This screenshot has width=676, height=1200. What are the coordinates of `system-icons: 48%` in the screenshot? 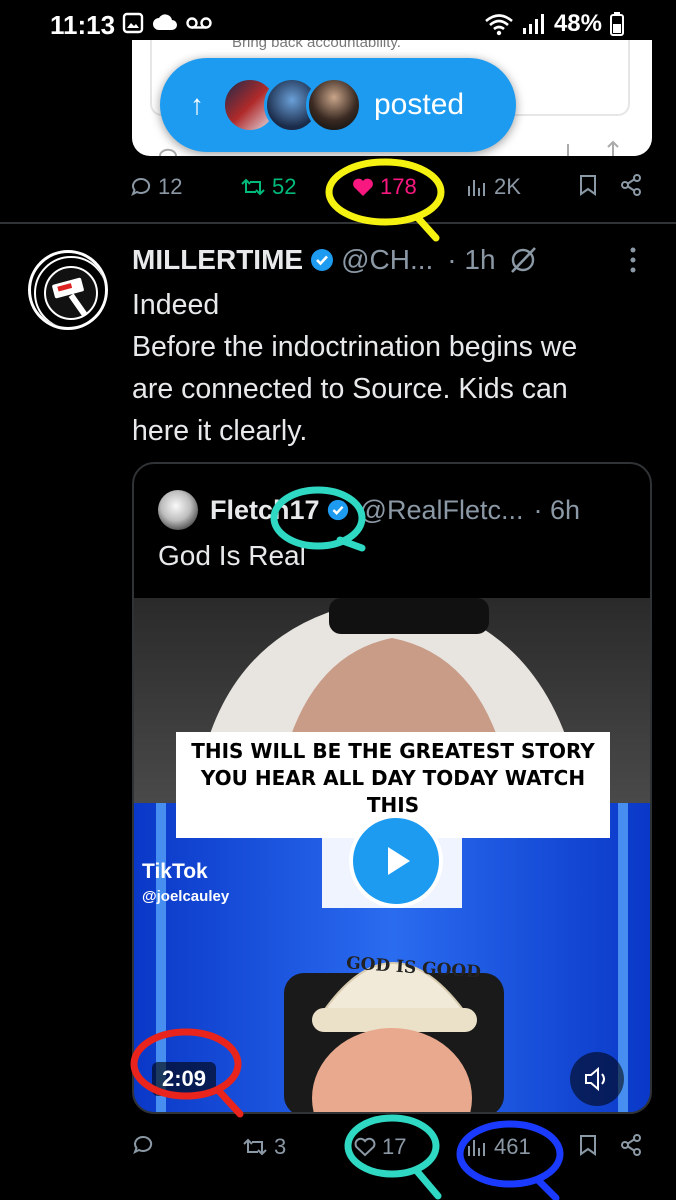 It's located at (554, 24).